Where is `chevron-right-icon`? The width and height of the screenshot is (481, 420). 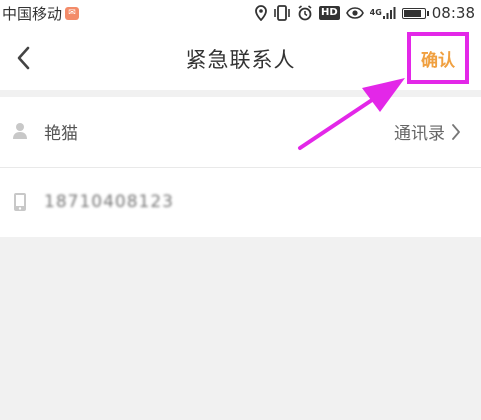 chevron-right-icon is located at coordinates (456, 131).